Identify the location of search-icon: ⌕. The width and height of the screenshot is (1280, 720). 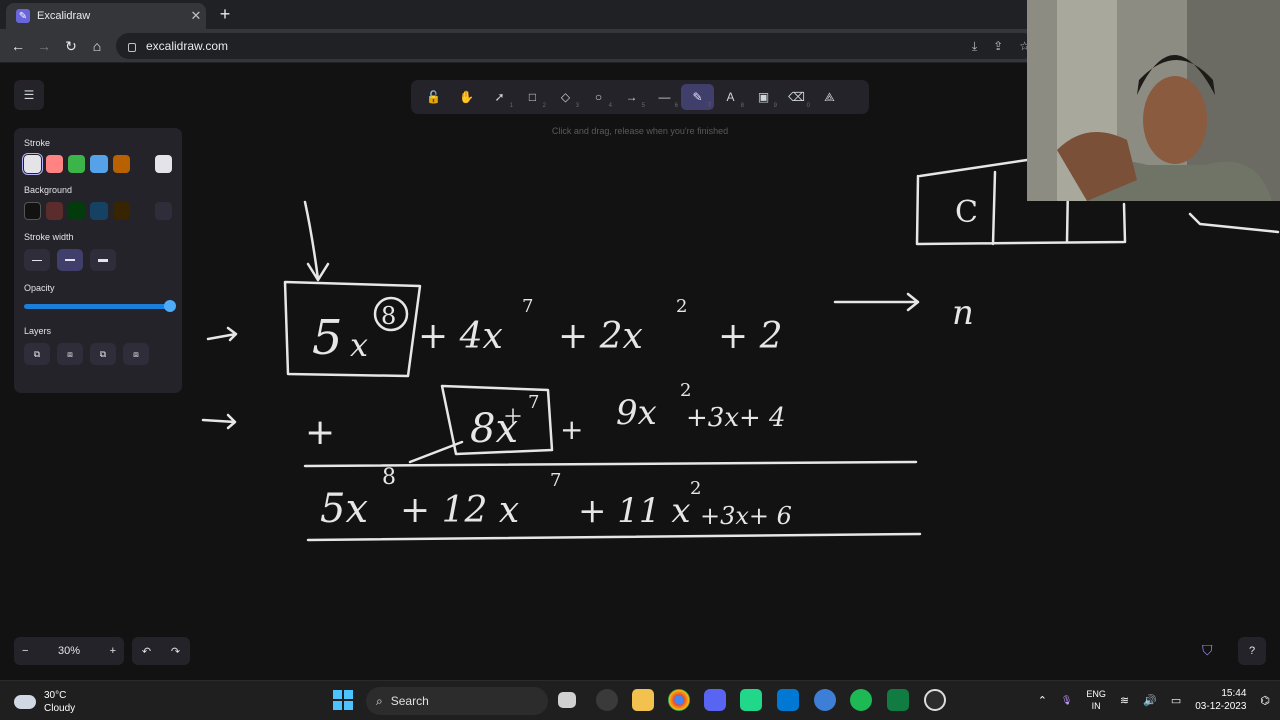
(379, 700).